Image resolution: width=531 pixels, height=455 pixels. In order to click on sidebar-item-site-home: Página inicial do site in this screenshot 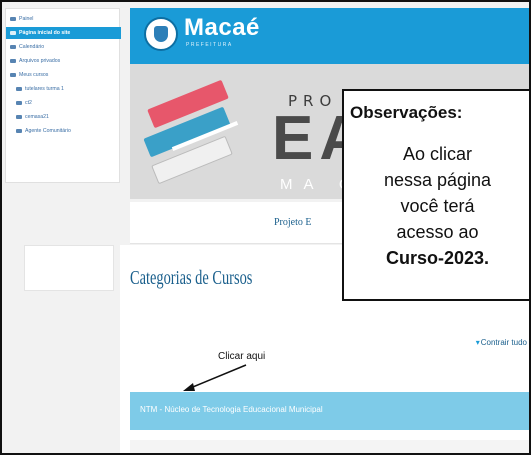, I will do `click(63, 33)`.